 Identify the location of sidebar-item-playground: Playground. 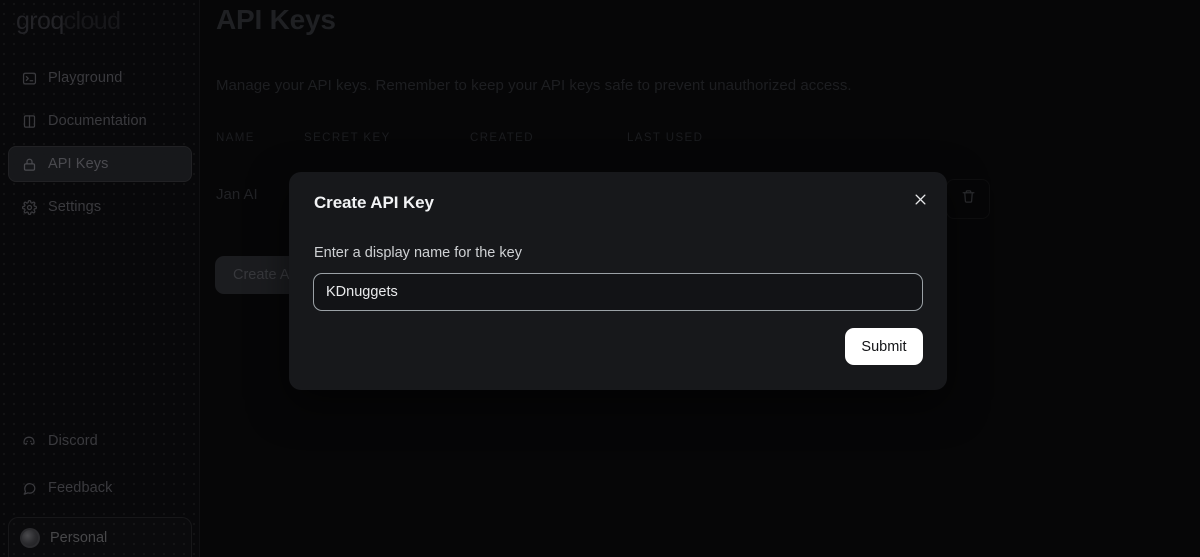
(100, 78).